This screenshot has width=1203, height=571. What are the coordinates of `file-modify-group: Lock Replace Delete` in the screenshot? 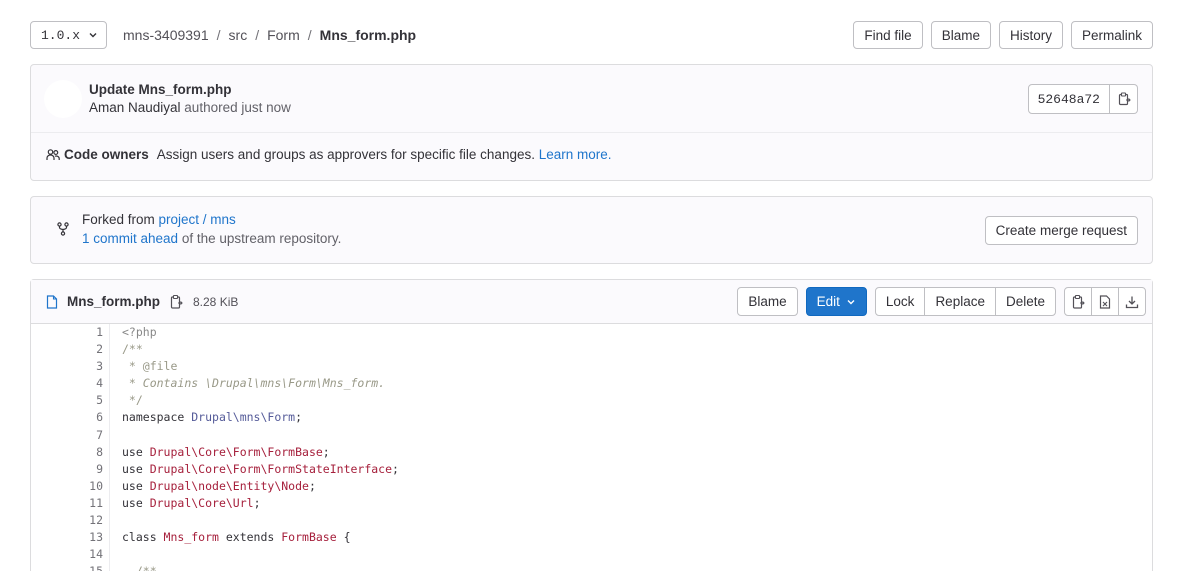 It's located at (965, 301).